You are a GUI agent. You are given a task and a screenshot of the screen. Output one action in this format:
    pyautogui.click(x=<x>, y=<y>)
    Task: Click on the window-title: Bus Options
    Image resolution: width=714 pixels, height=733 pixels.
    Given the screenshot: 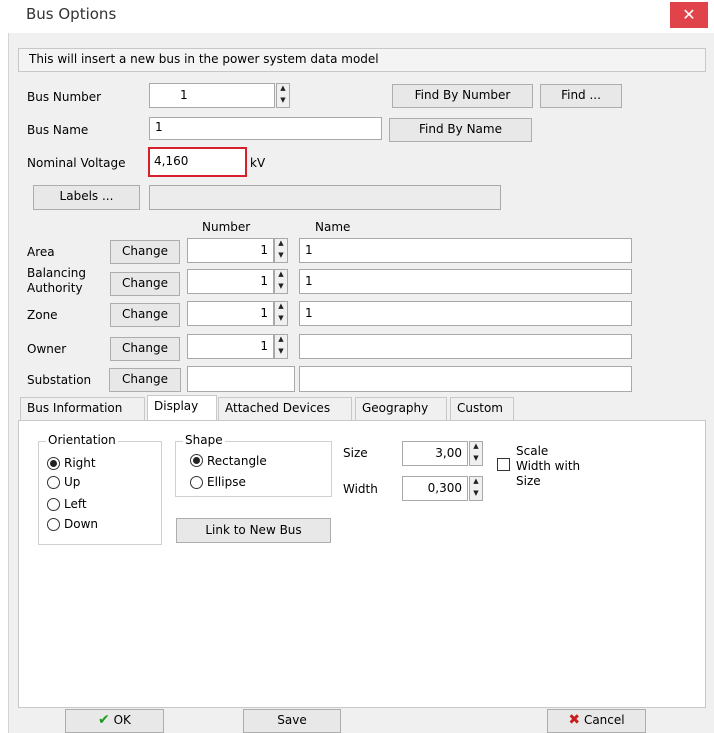 What is the action you would take?
    pyautogui.click(x=71, y=14)
    